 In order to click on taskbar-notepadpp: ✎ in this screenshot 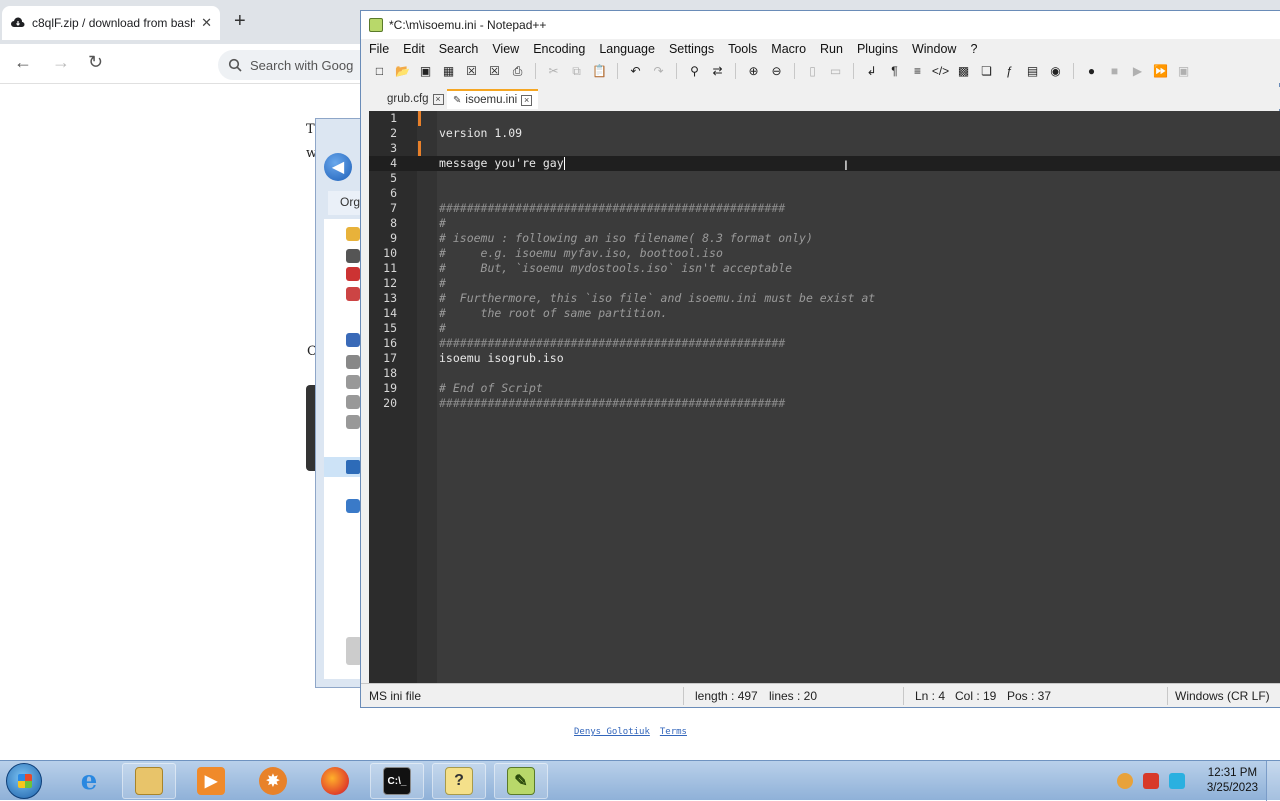, I will do `click(521, 781)`.